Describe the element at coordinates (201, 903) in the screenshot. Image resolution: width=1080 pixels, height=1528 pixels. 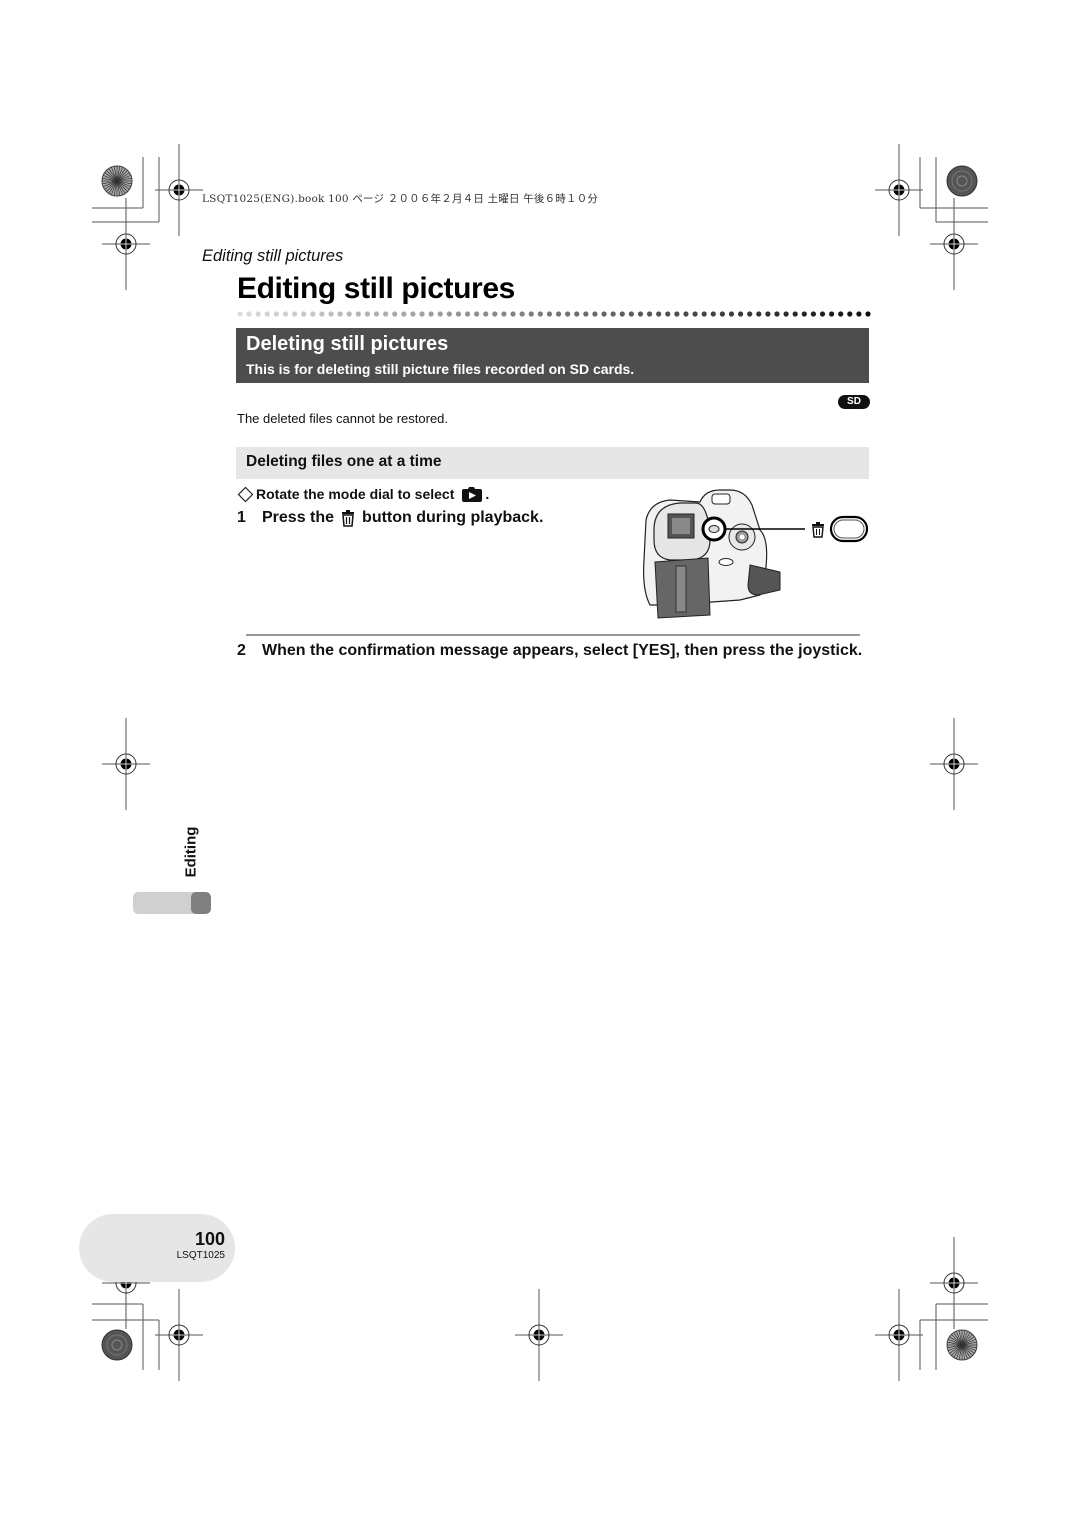
I see `side-tab-indicator-active` at that location.